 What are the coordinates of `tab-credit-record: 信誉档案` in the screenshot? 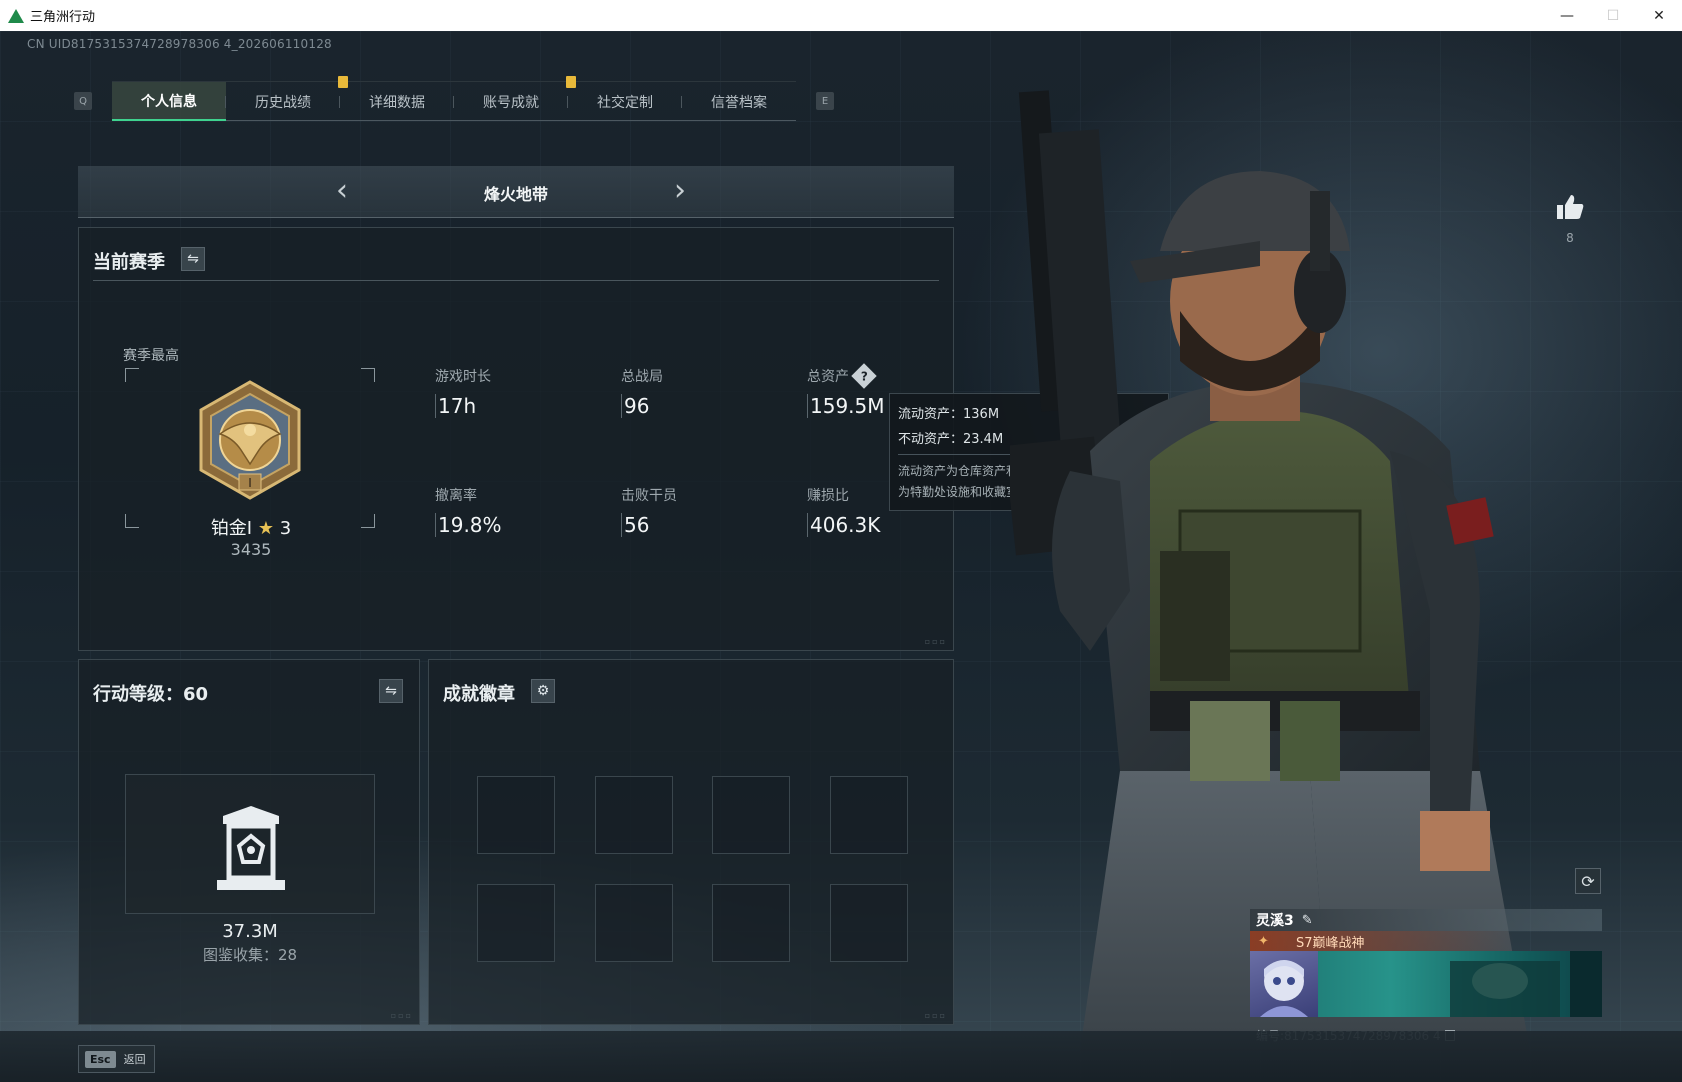 It's located at (739, 101).